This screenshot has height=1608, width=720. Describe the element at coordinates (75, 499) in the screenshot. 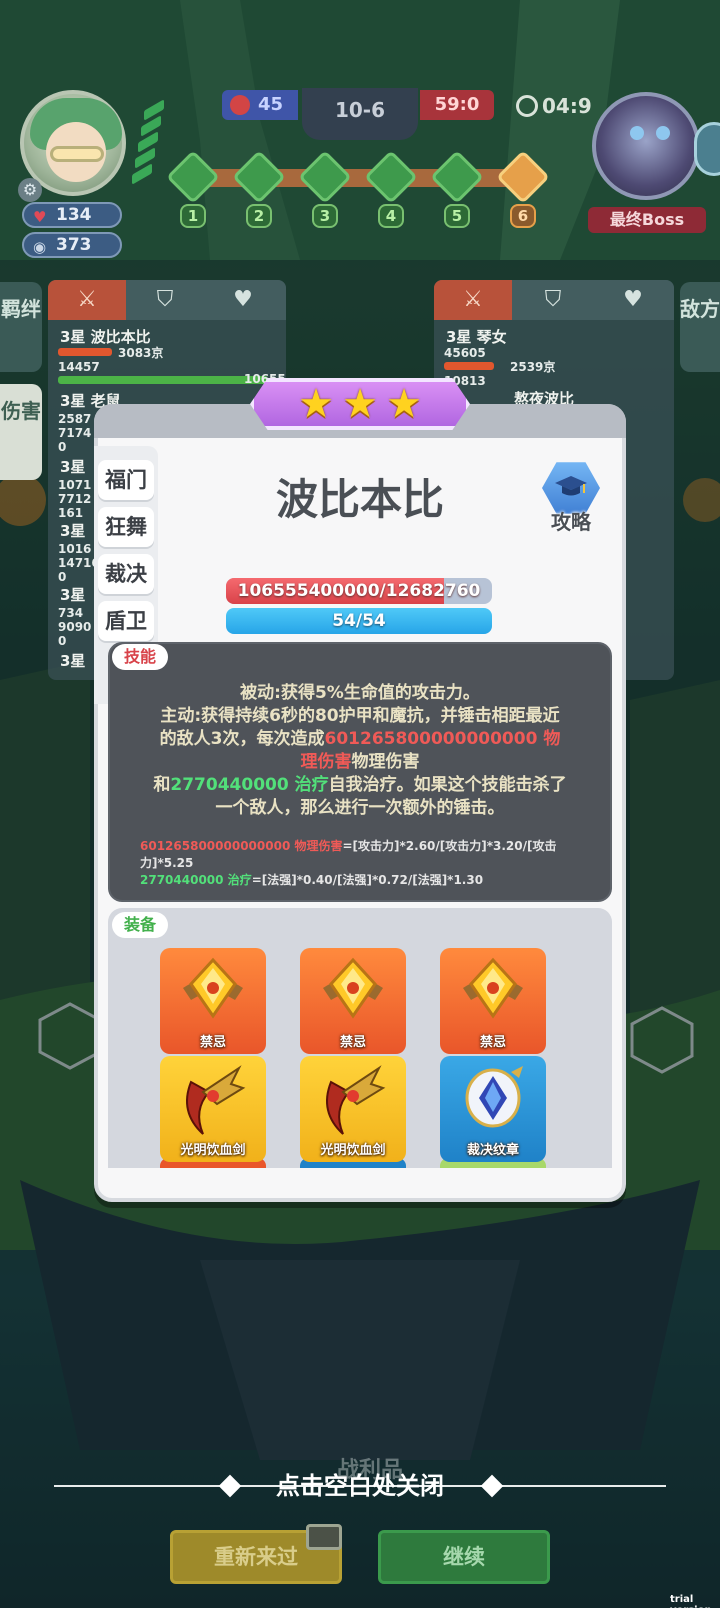

I see `ally-row-value: 7712` at that location.